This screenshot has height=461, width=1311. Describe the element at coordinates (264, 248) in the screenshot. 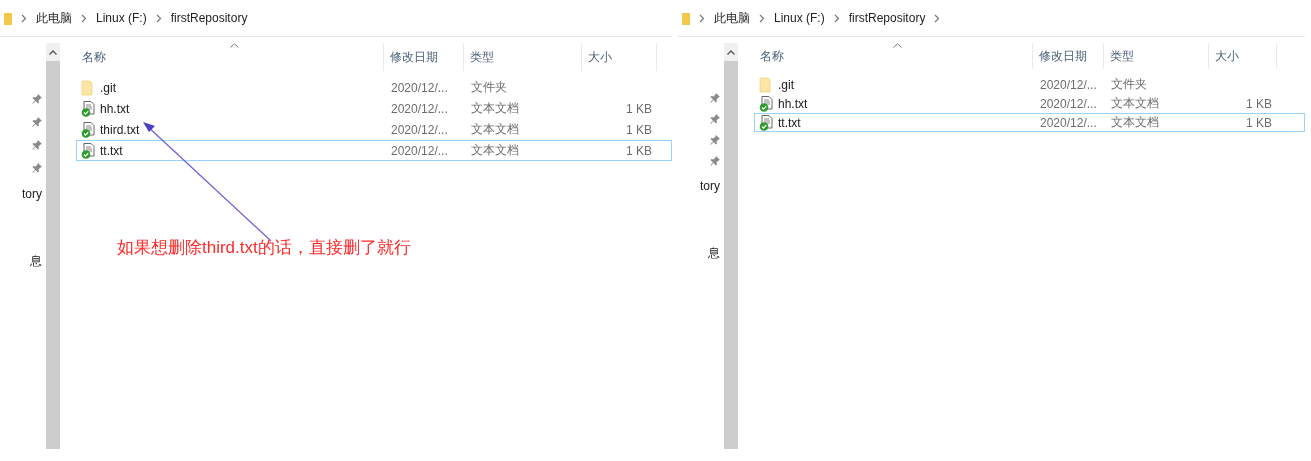

I see `annotation-text: 如果想删除third.txt的话，直接删了就行` at that location.